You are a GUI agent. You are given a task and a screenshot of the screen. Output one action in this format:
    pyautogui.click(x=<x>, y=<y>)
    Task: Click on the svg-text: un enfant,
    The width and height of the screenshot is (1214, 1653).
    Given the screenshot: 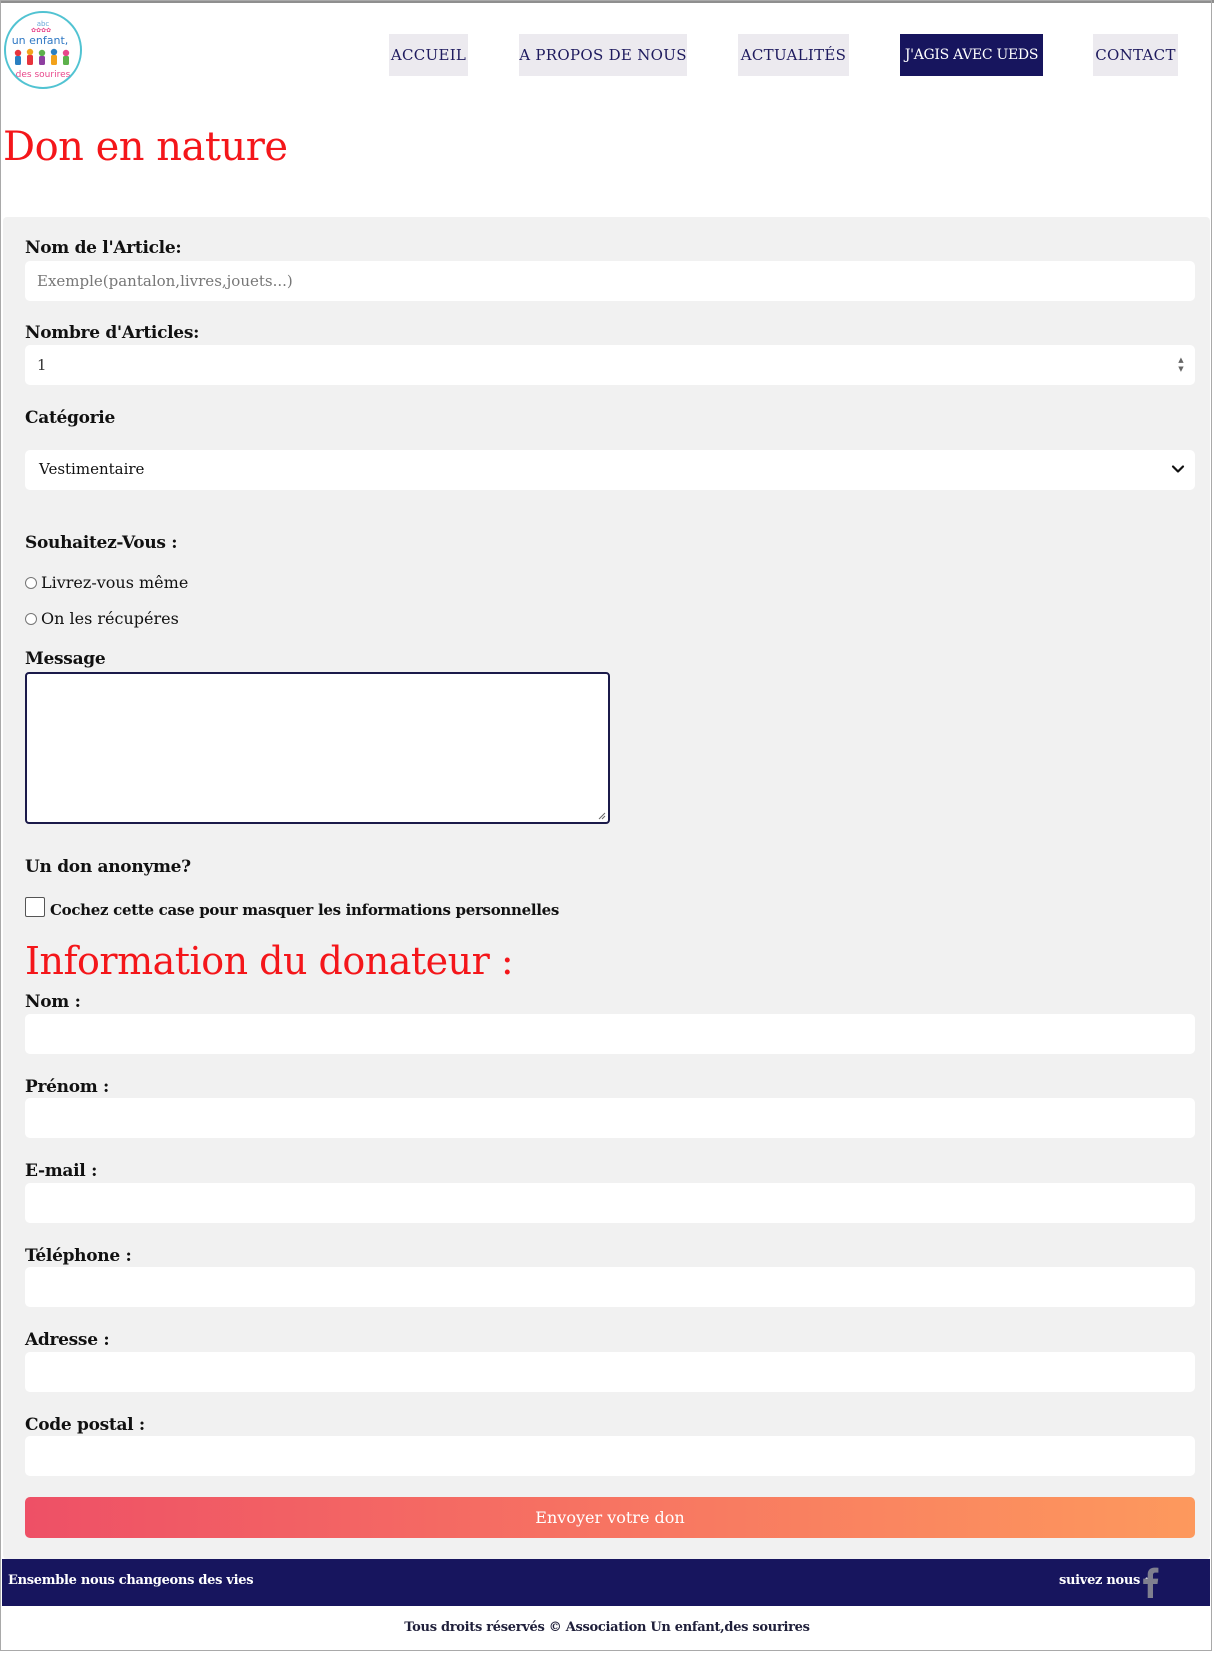 What is the action you would take?
    pyautogui.click(x=40, y=40)
    